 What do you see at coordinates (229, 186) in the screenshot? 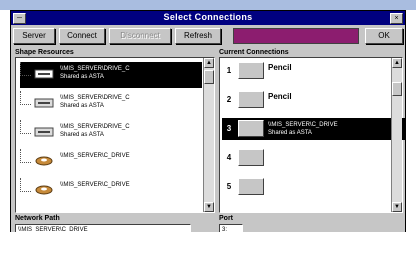
I see `port-number: 5` at bounding box center [229, 186].